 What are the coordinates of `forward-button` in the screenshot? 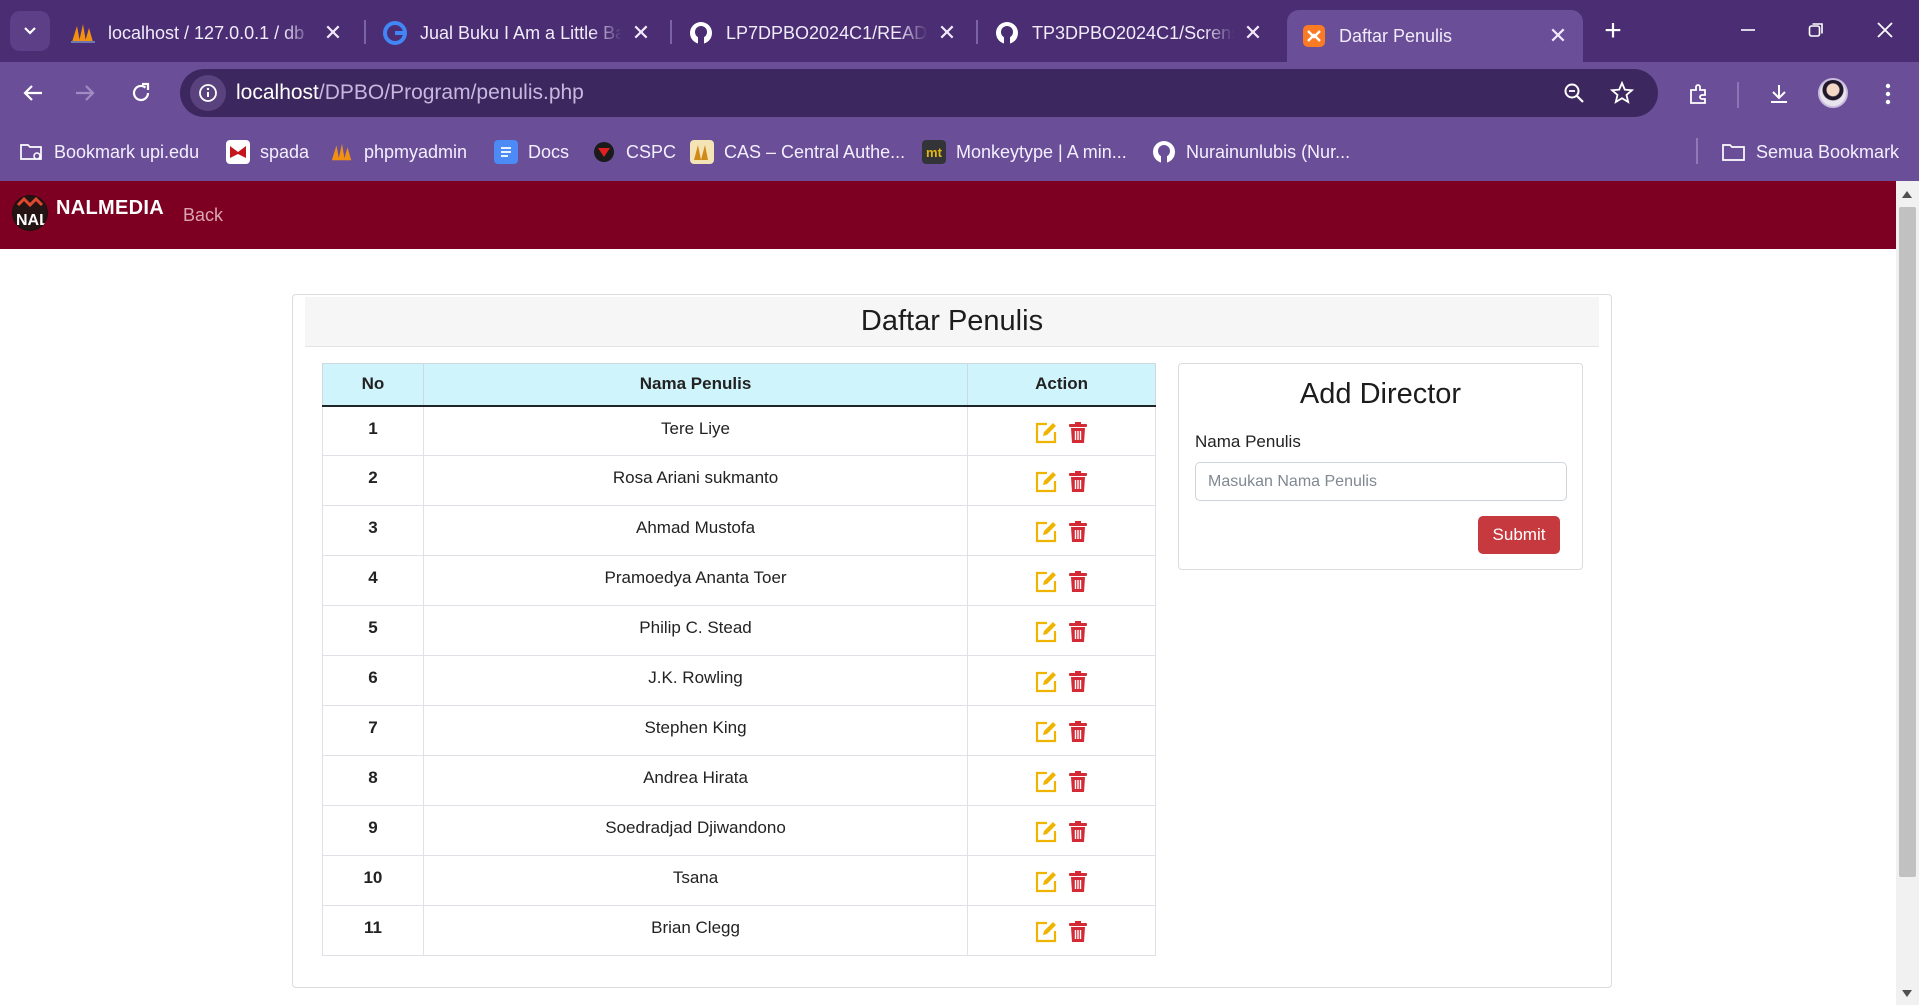 It's located at (85, 93).